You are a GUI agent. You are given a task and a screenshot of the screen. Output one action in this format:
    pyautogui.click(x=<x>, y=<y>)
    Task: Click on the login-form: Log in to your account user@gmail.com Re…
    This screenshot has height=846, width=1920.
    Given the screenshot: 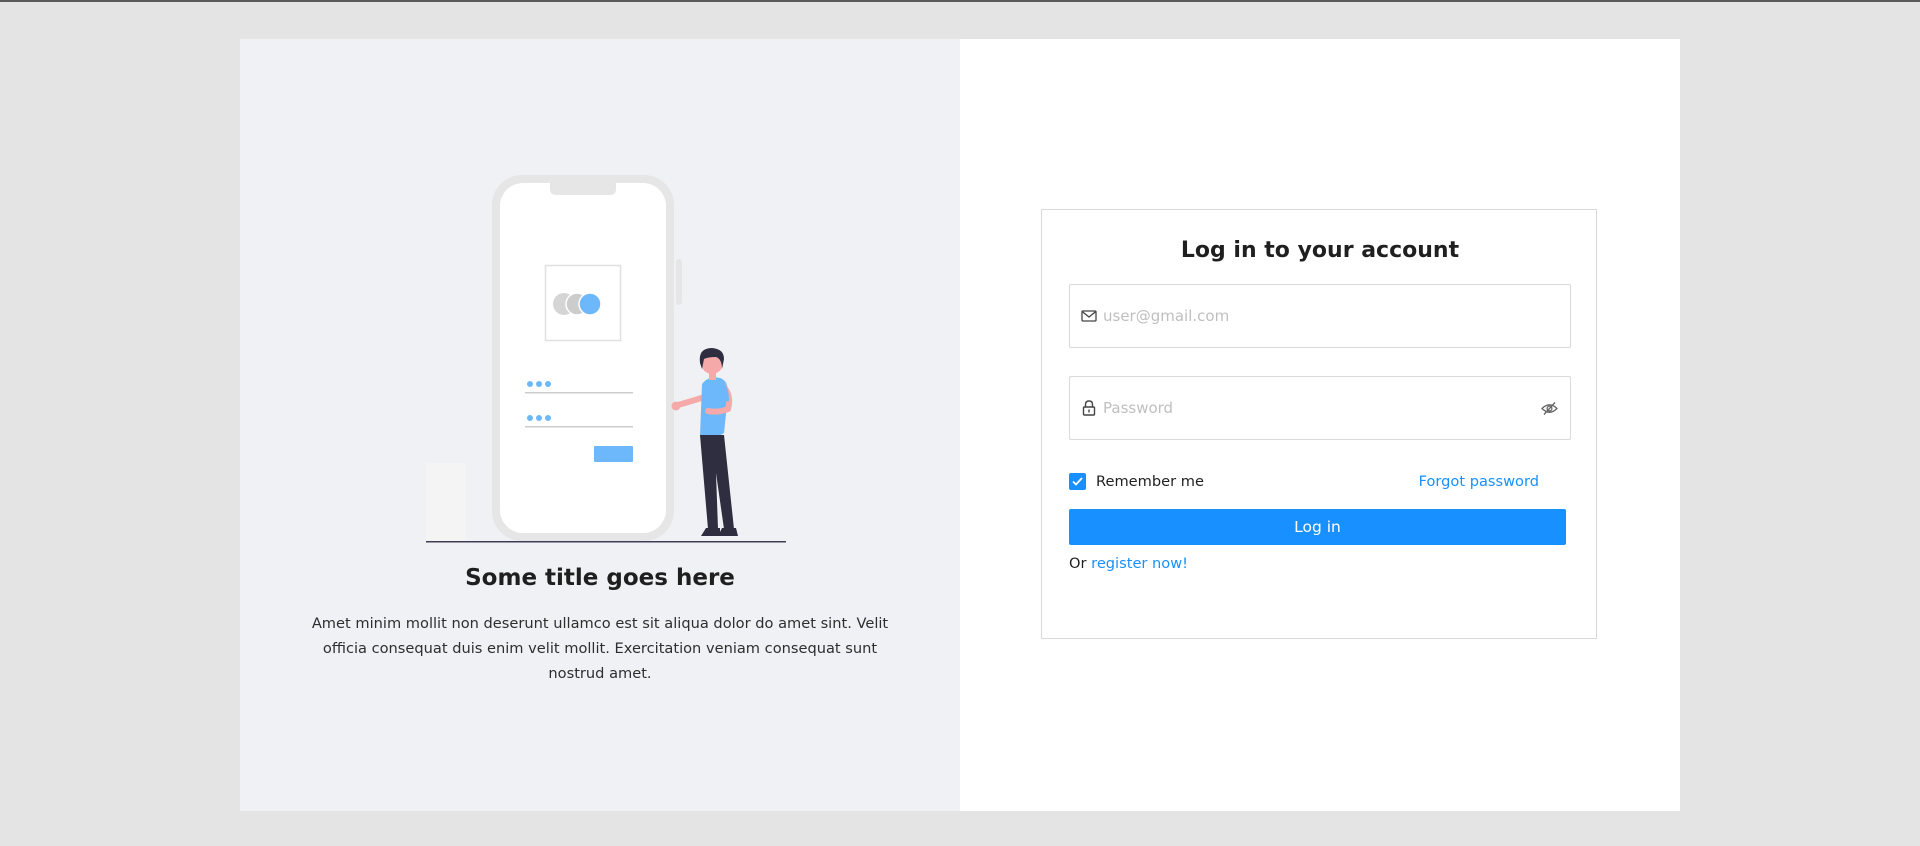 What is the action you would take?
    pyautogui.click(x=1319, y=424)
    